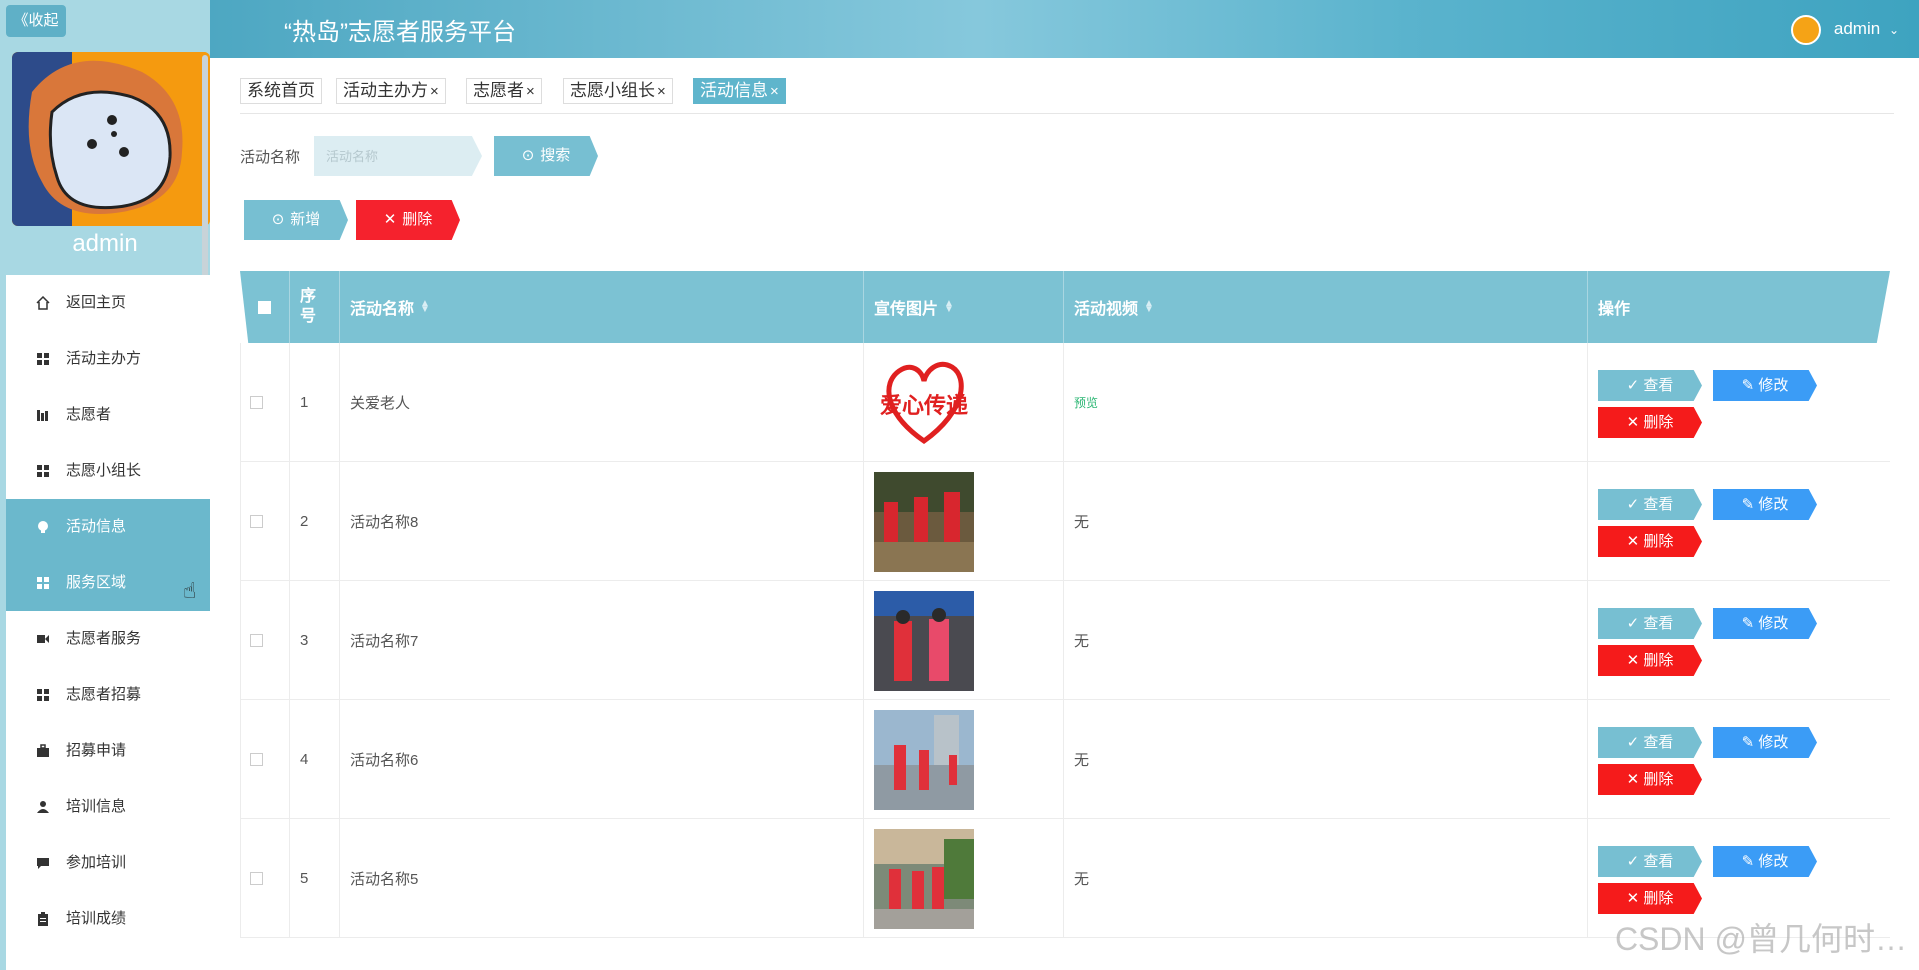 The width and height of the screenshot is (1919, 970). What do you see at coordinates (108, 751) in the screenshot?
I see `sidebar-item-recruit-apply: 招募申请` at bounding box center [108, 751].